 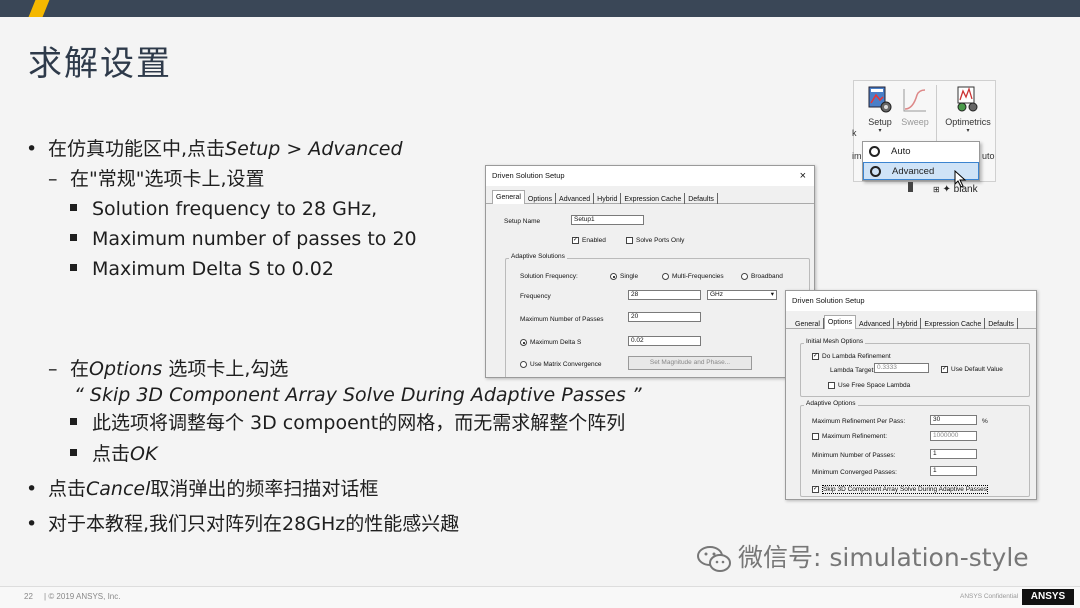 I want to click on free-space-lambda-checkbox: Use Free Space Lambda, so click(x=869, y=385).